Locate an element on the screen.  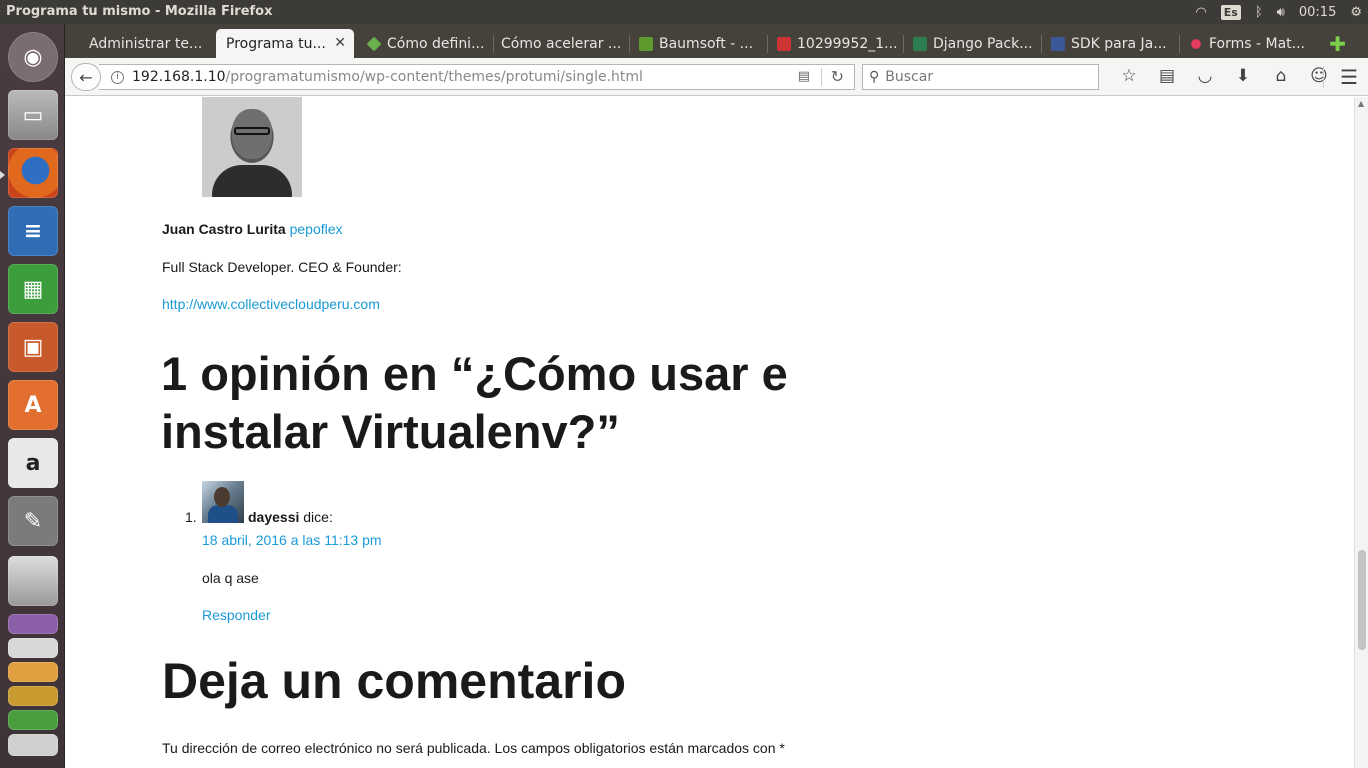
author-website-link: http://www.collectivecloudperu.com is located at coordinates (271, 304).